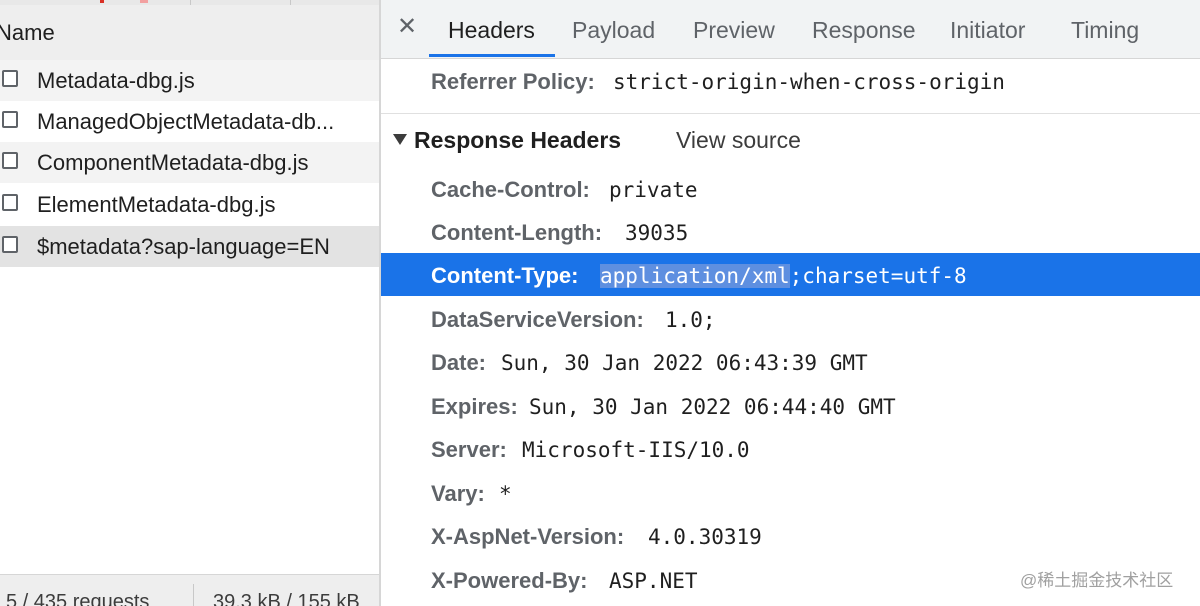 The height and width of the screenshot is (606, 1200). I want to click on request-name: ElementMetadata-dbg.js, so click(156, 204).